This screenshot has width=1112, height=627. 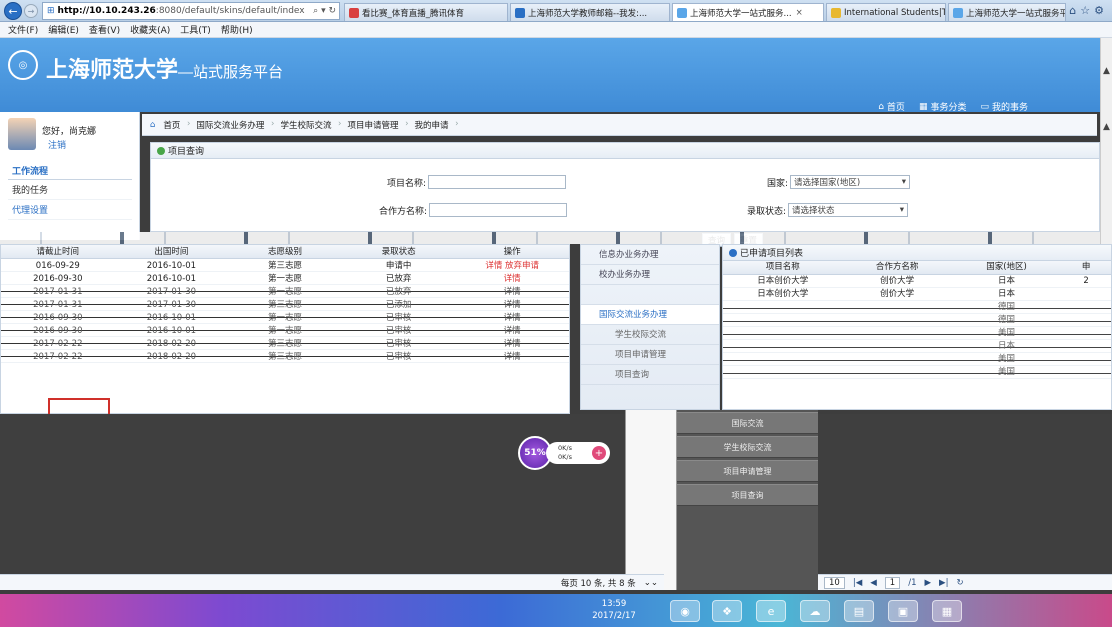 I want to click on menu-edit: 编辑(E), so click(x=63, y=29).